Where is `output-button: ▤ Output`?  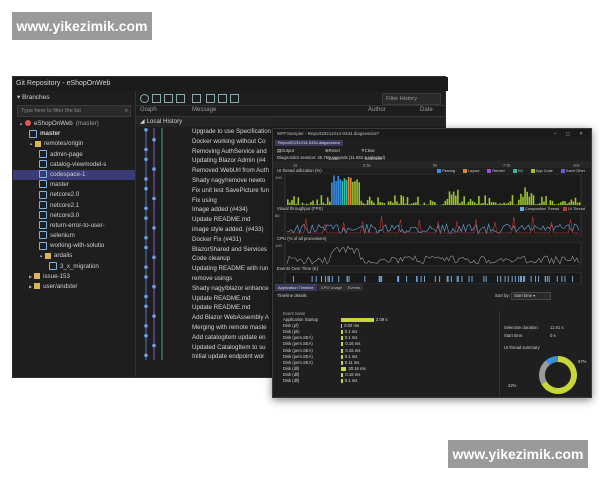
output-button: ▤ Output is located at coordinates (285, 151).